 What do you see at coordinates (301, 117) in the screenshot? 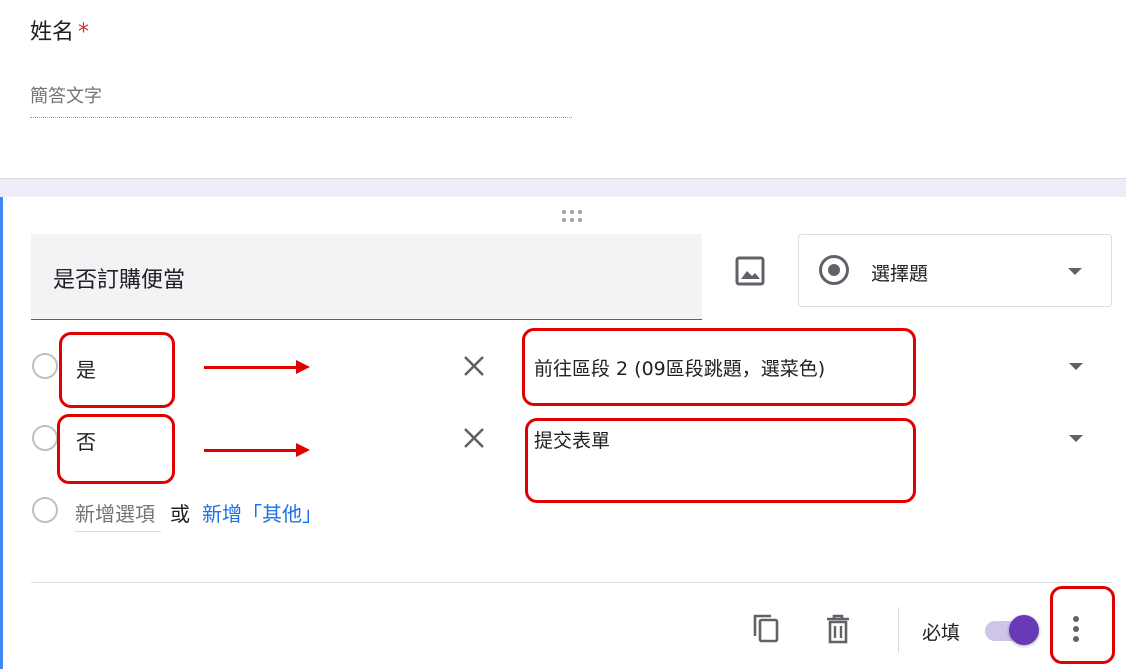
I see `short-answer-underline` at bounding box center [301, 117].